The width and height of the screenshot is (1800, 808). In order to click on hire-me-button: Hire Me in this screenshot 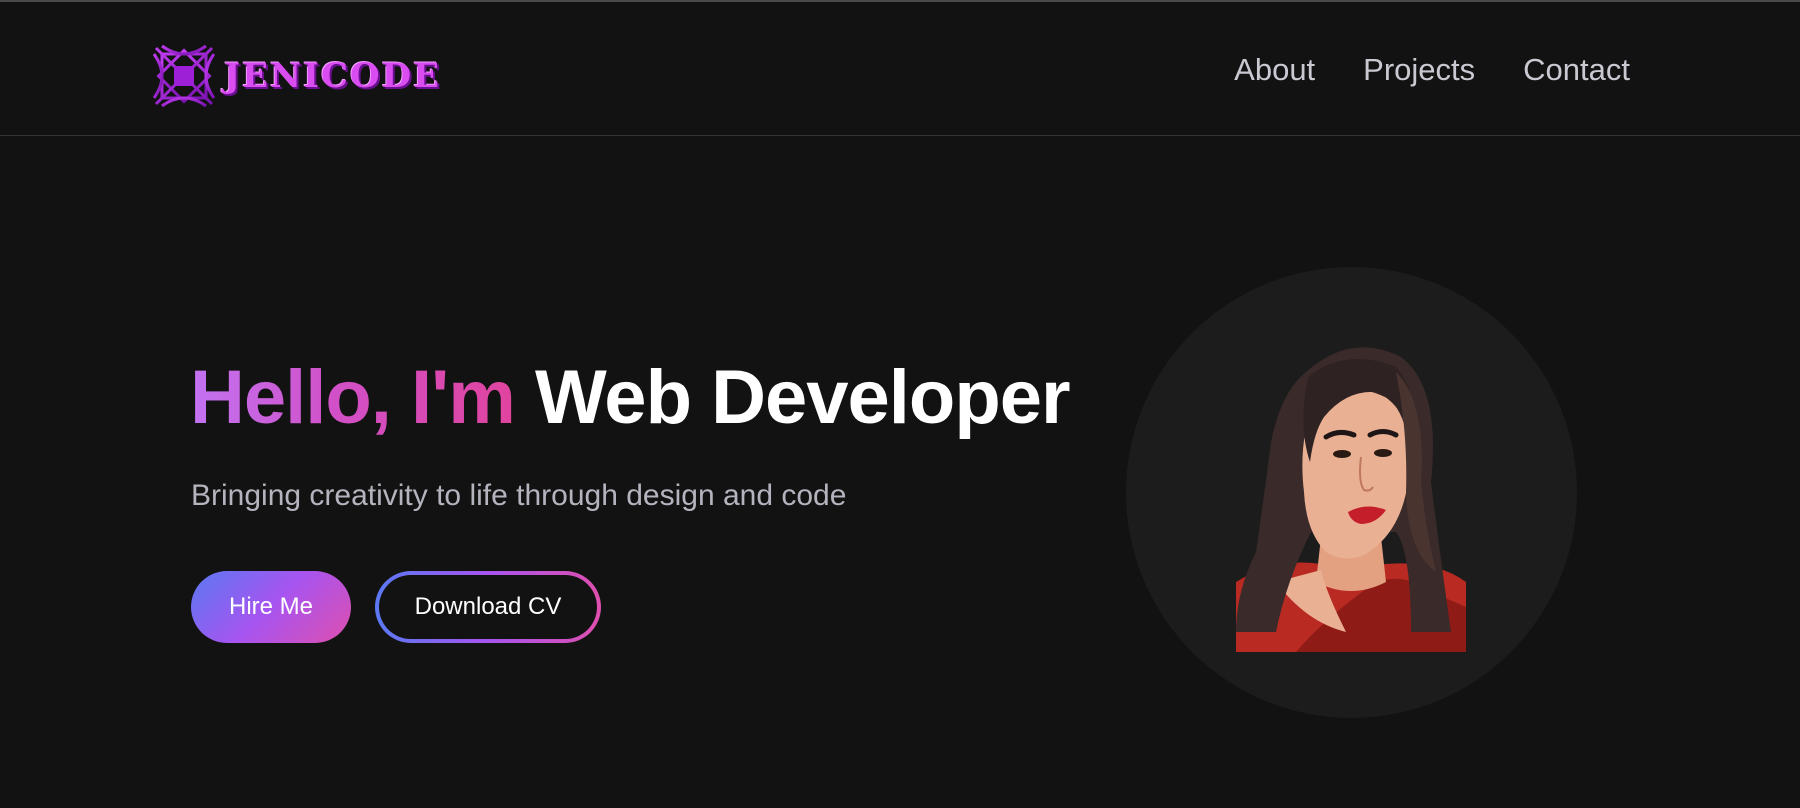, I will do `click(271, 607)`.